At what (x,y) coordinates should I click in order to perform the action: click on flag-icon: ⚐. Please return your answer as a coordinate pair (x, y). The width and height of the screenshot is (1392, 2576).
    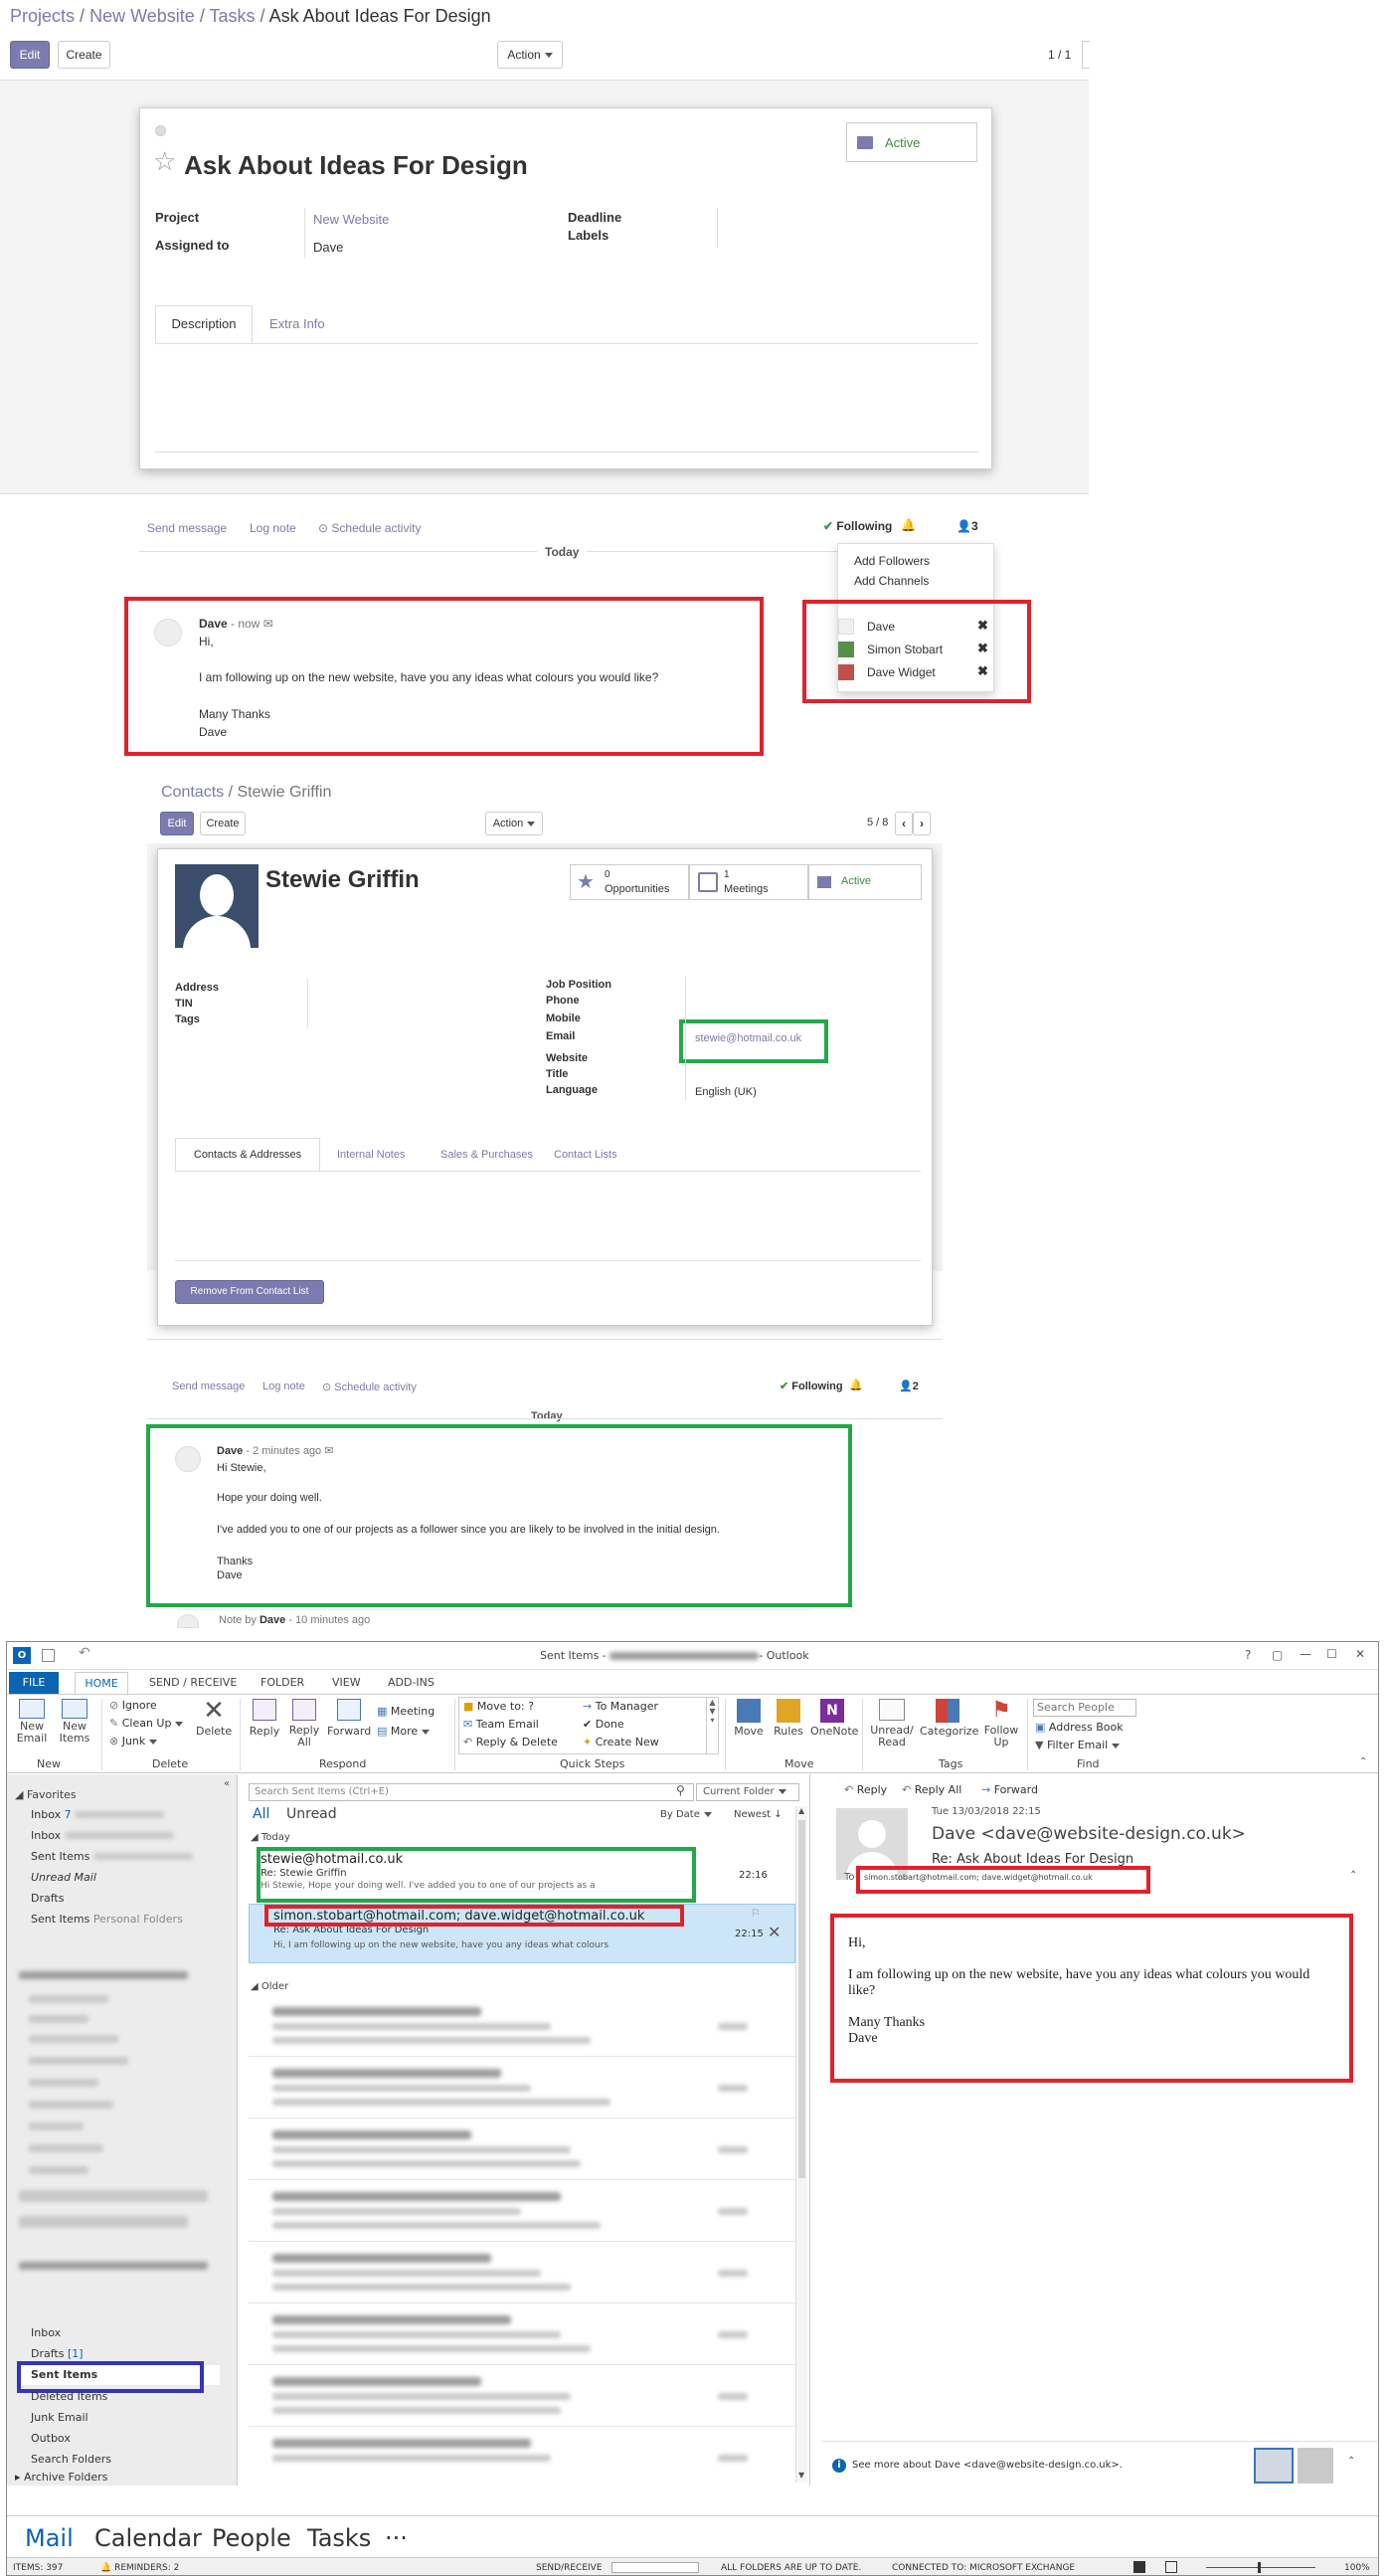
    Looking at the image, I should click on (756, 1913).